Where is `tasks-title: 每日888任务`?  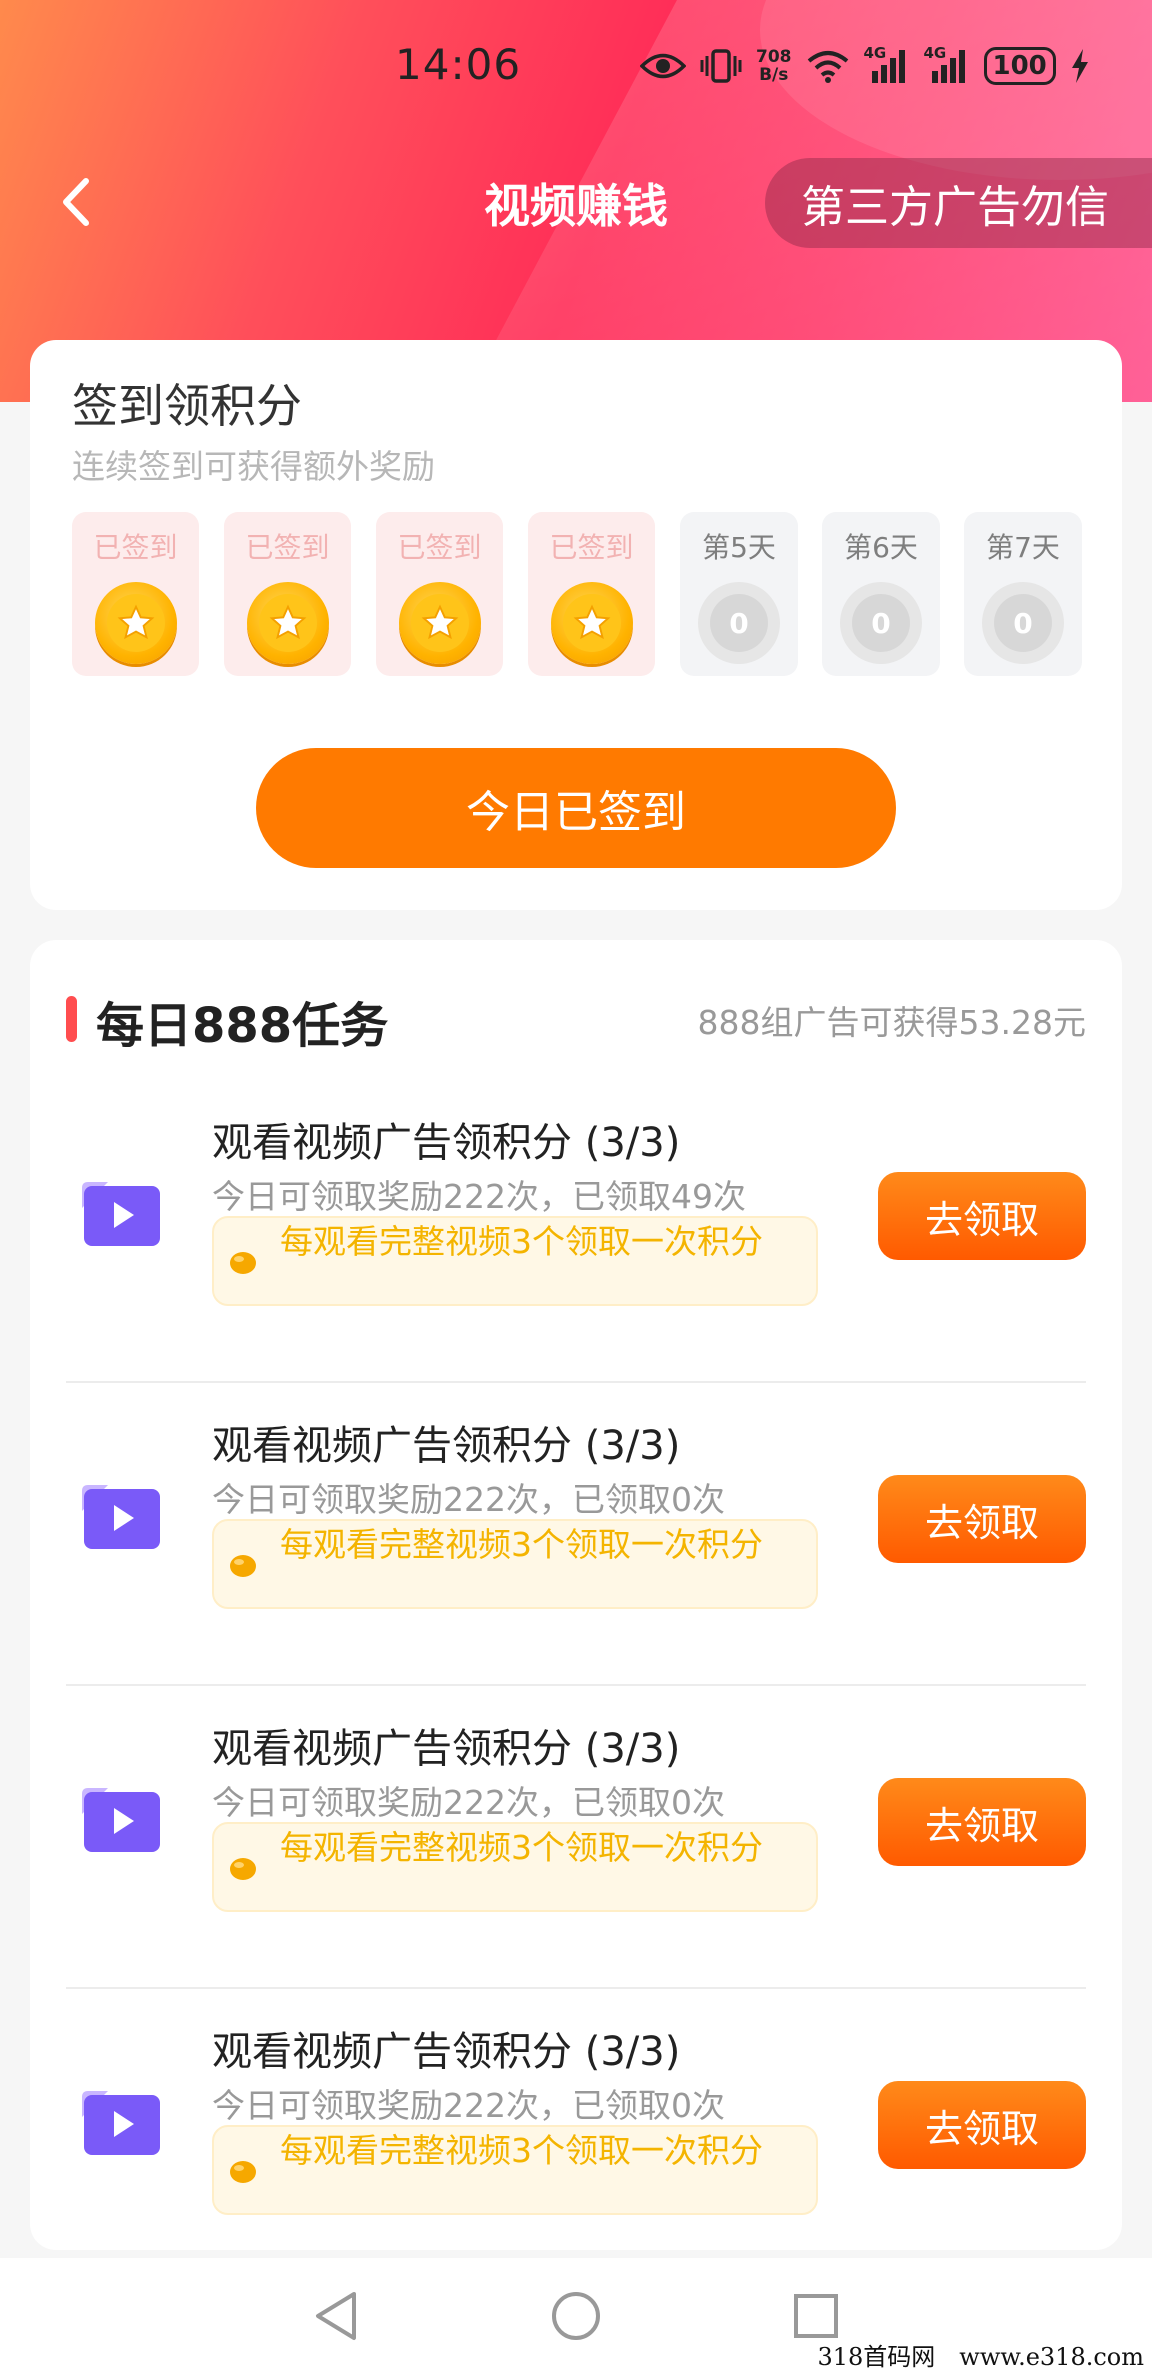 tasks-title: 每日888任务 is located at coordinates (242, 1026).